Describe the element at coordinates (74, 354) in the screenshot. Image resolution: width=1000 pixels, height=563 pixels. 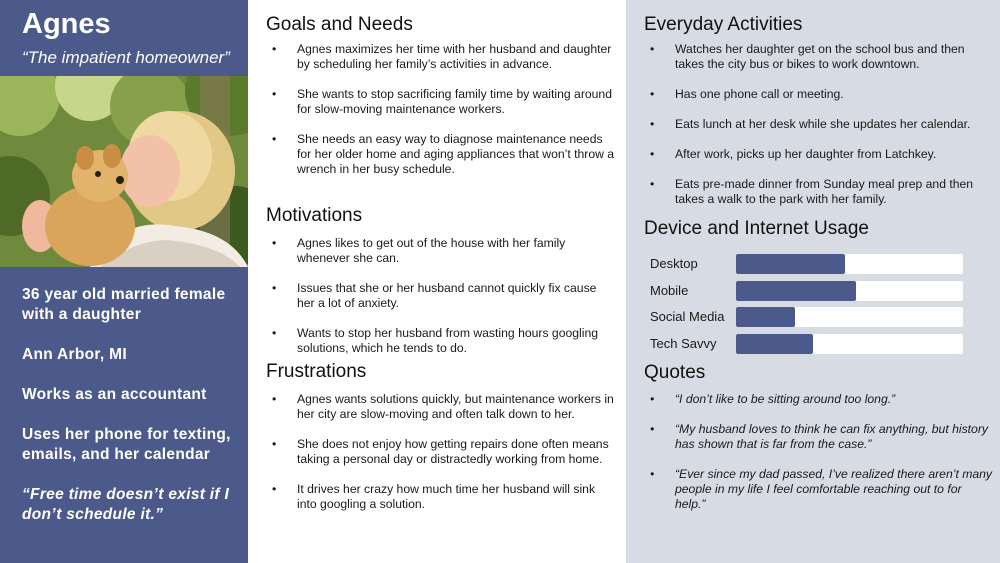
I see `fact-location: Ann Arbor, MI` at that location.